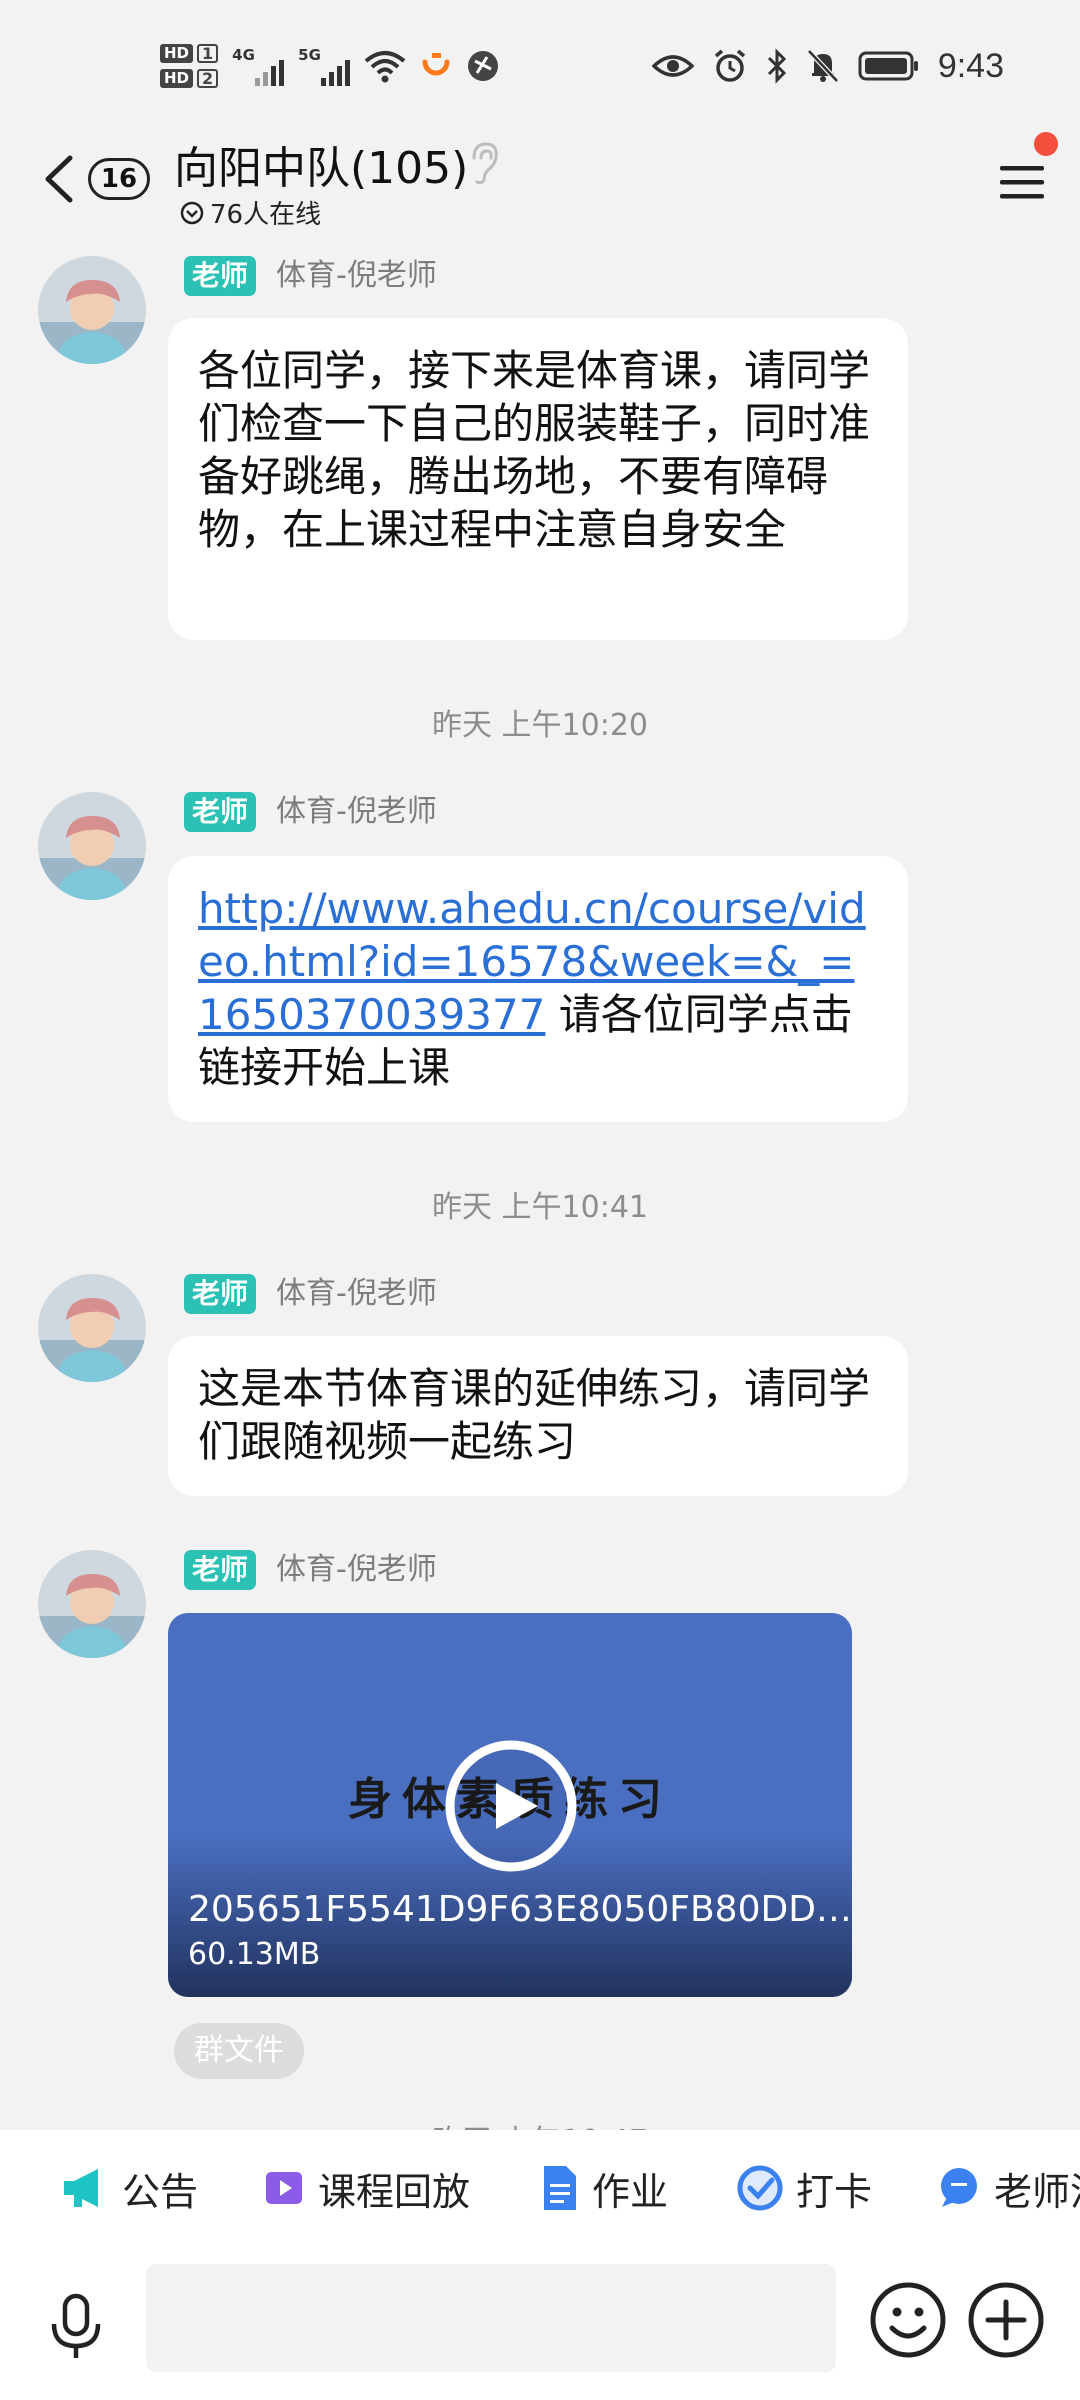 This screenshot has width=1080, height=2400. What do you see at coordinates (540, 65) in the screenshot?
I see `status-bar: HD 1 HD 2 4G 5G 9:43` at bounding box center [540, 65].